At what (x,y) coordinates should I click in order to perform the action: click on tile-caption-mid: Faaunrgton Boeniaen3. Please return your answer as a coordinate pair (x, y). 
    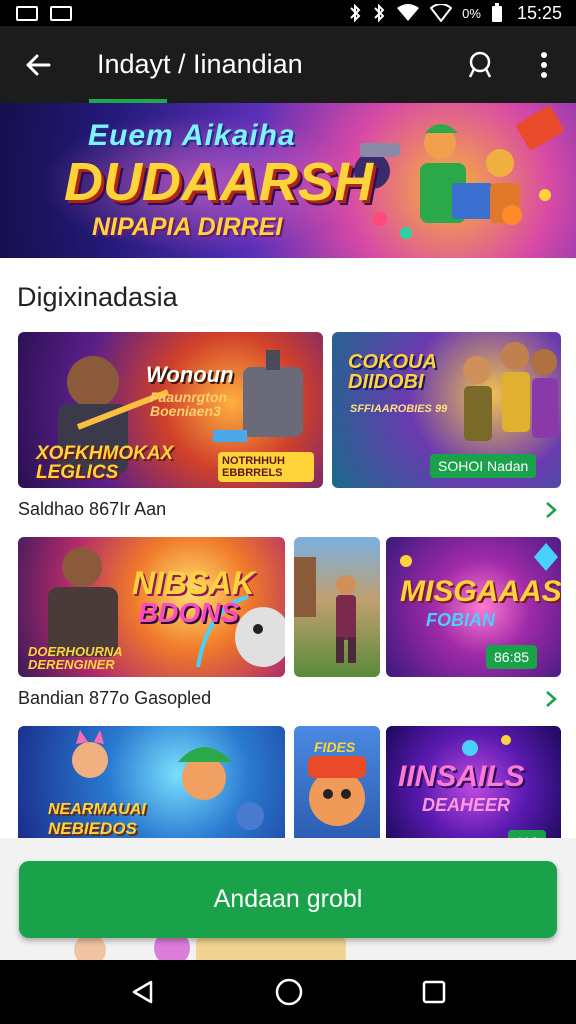
    Looking at the image, I should click on (188, 404).